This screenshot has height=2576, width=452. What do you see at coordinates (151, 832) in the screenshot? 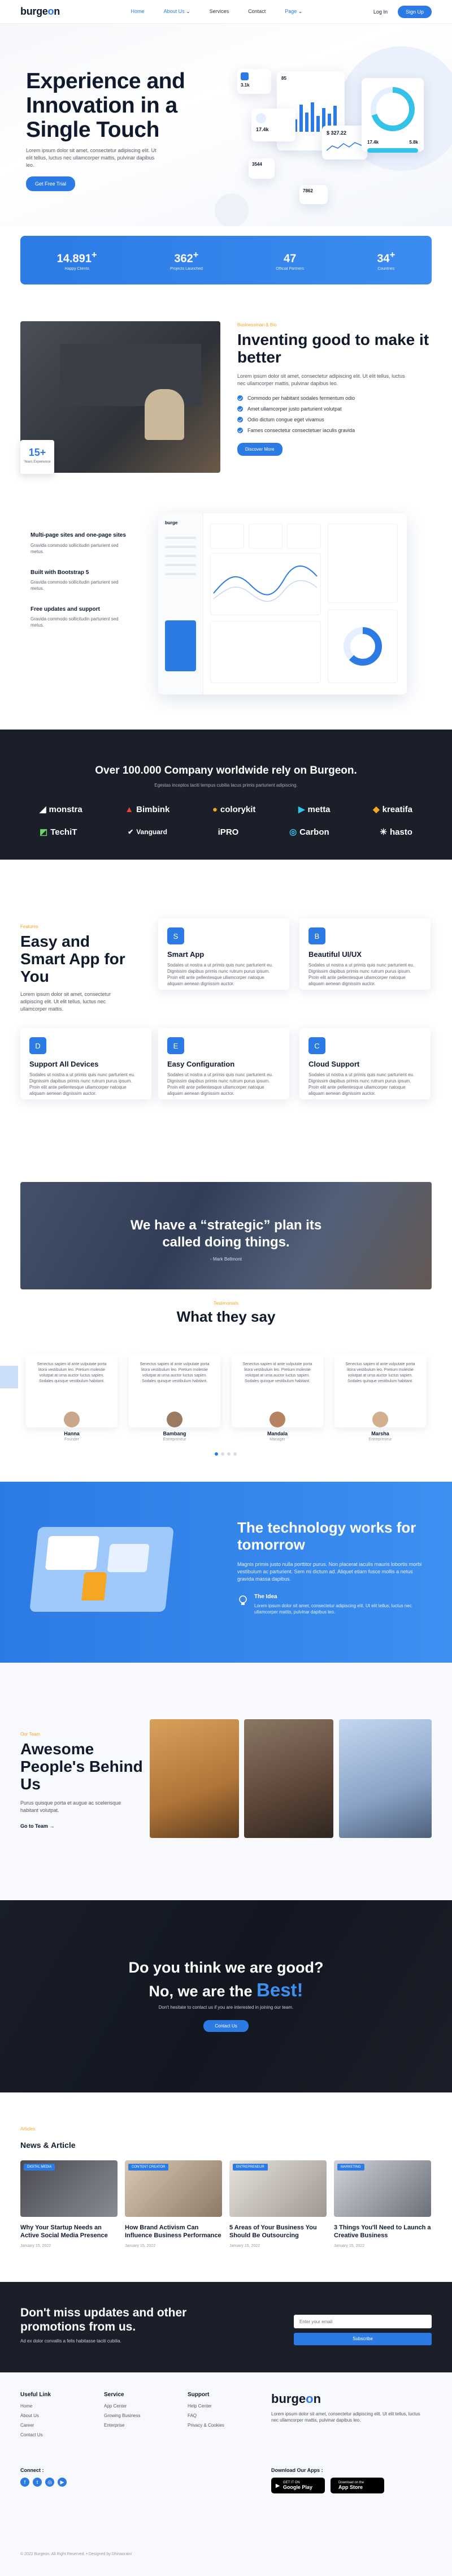
I see `brand-name: Vanguard` at bounding box center [151, 832].